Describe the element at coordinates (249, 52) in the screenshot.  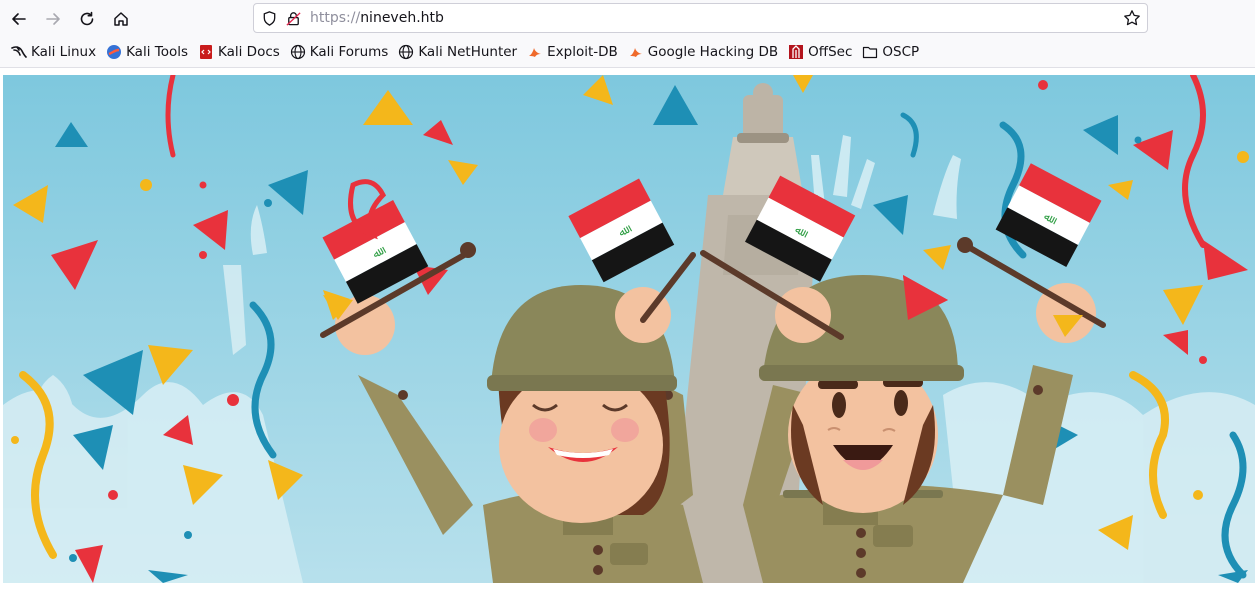
I see `bookmark-label: Kali Docs` at that location.